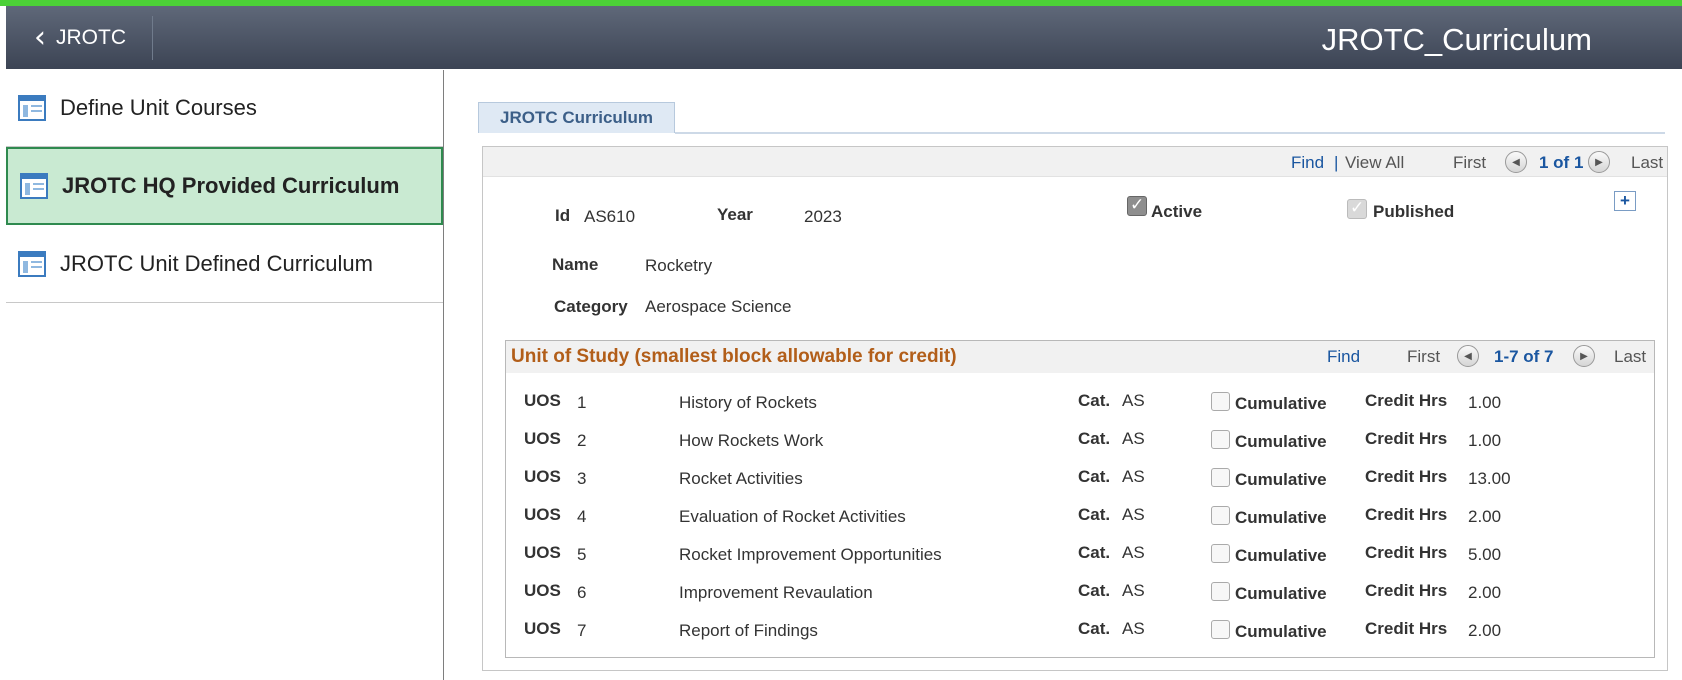 Image resolution: width=1682 pixels, height=680 pixels. I want to click on uos-number: 1, so click(582, 402).